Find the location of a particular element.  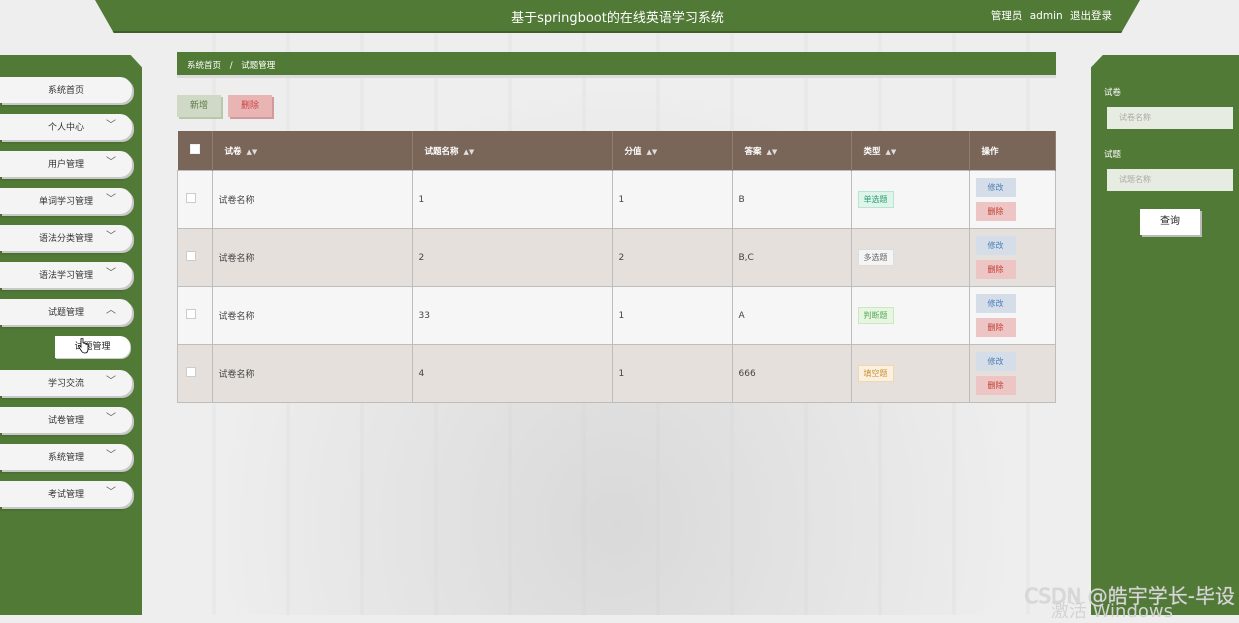

sidebar-item-grammar-category: 语法分类管理 ﹀ is located at coordinates (66, 238).